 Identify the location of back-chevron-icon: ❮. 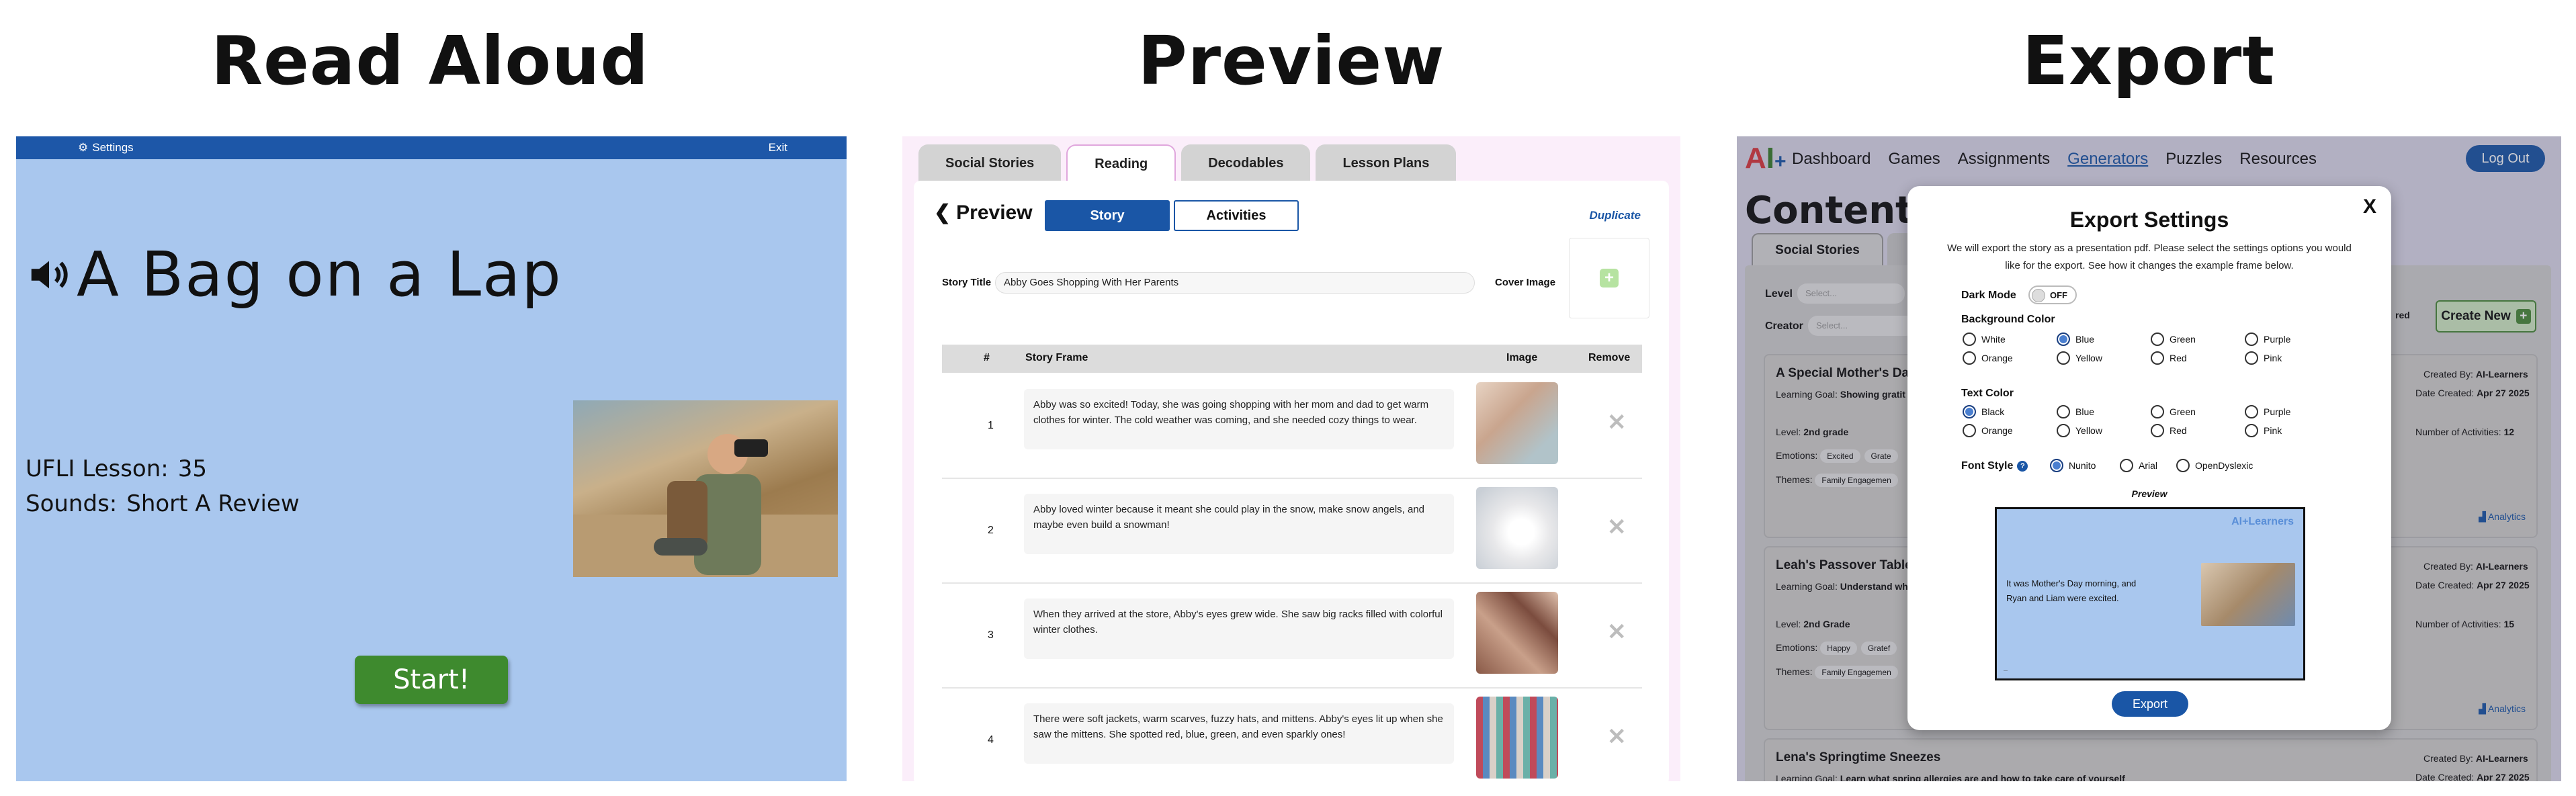
(942, 212).